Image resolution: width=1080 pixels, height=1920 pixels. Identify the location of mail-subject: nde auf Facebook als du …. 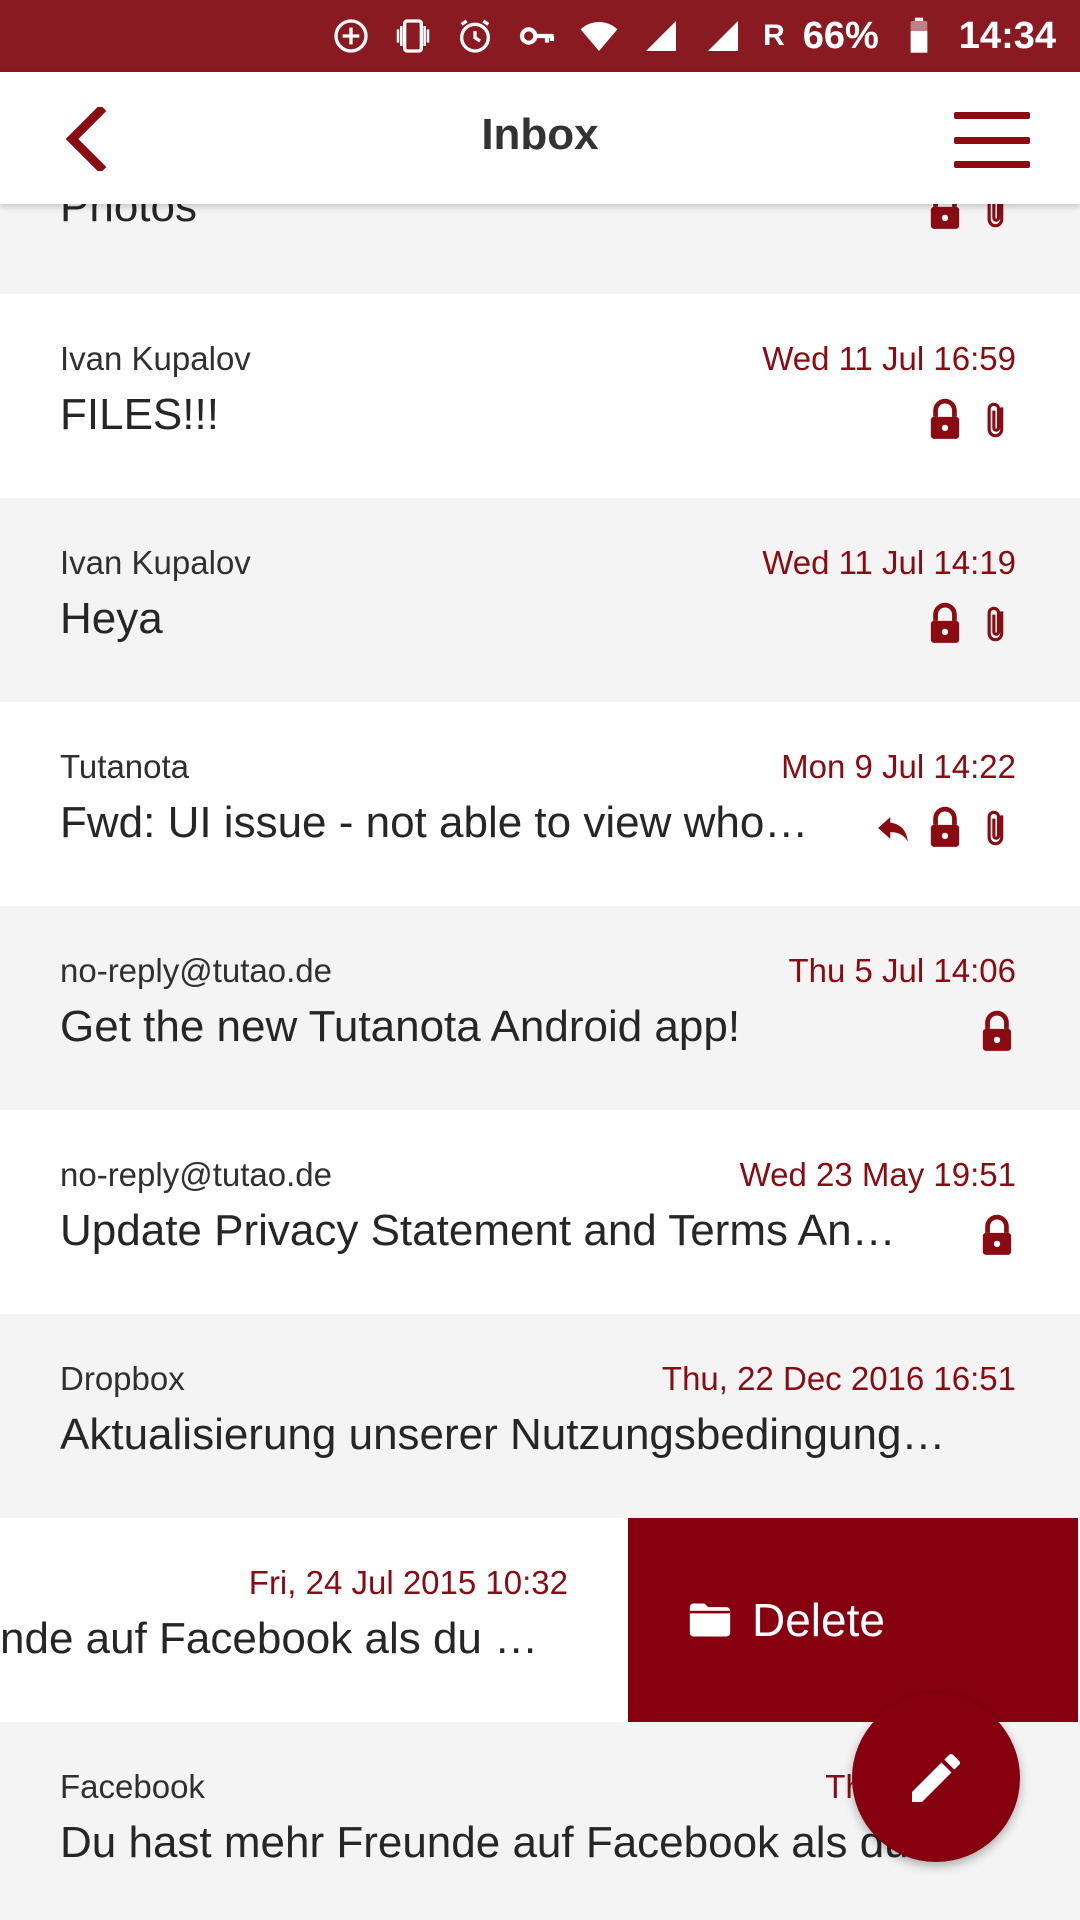
(269, 1638).